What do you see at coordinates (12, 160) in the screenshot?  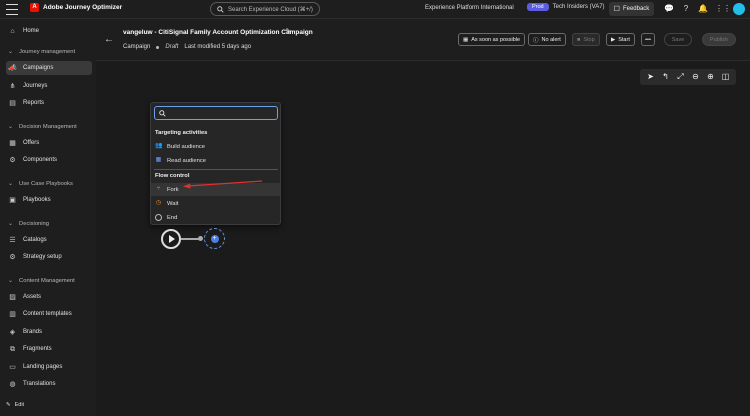 I see `components-icon: ⚙` at bounding box center [12, 160].